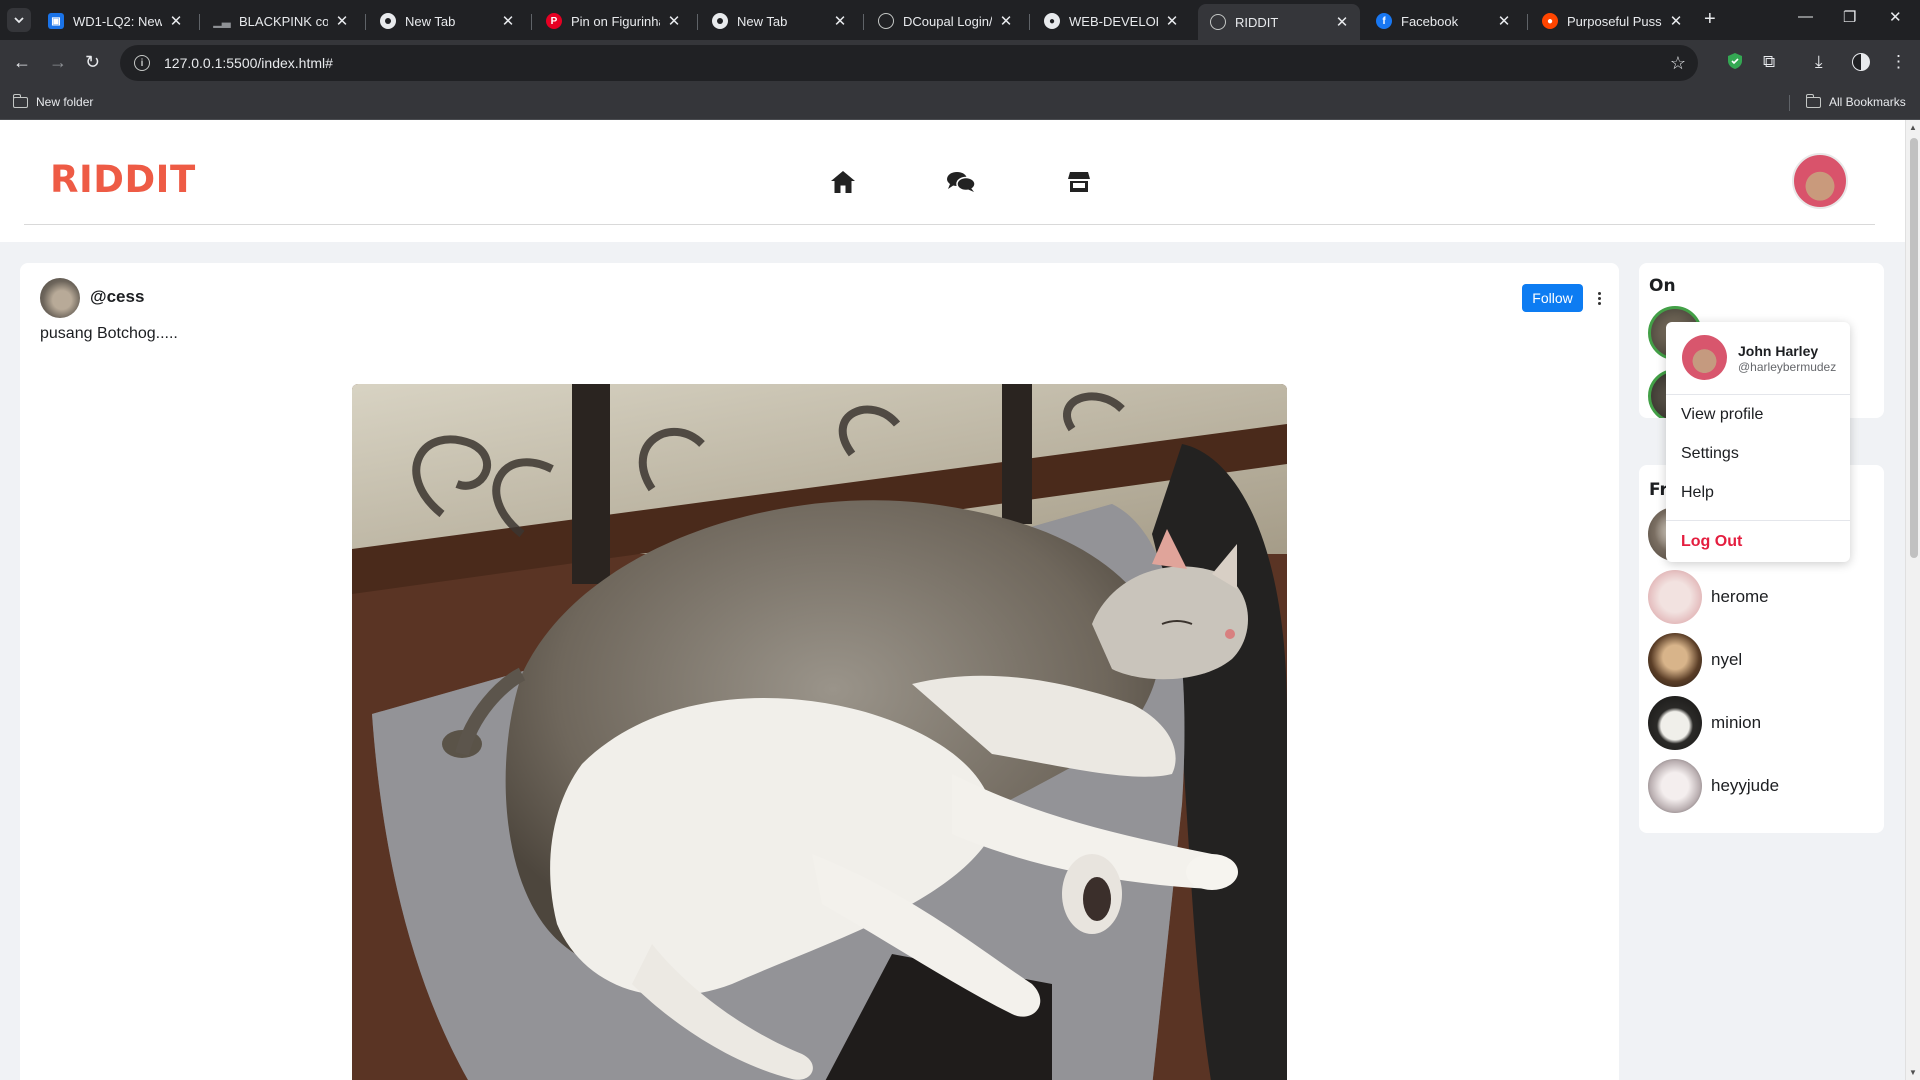 Image resolution: width=1920 pixels, height=1080 pixels. I want to click on friend-item: nyel, so click(1695, 660).